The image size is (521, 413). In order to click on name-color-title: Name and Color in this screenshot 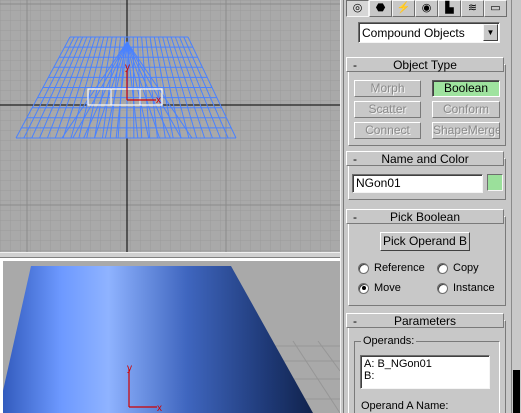, I will do `click(425, 158)`.